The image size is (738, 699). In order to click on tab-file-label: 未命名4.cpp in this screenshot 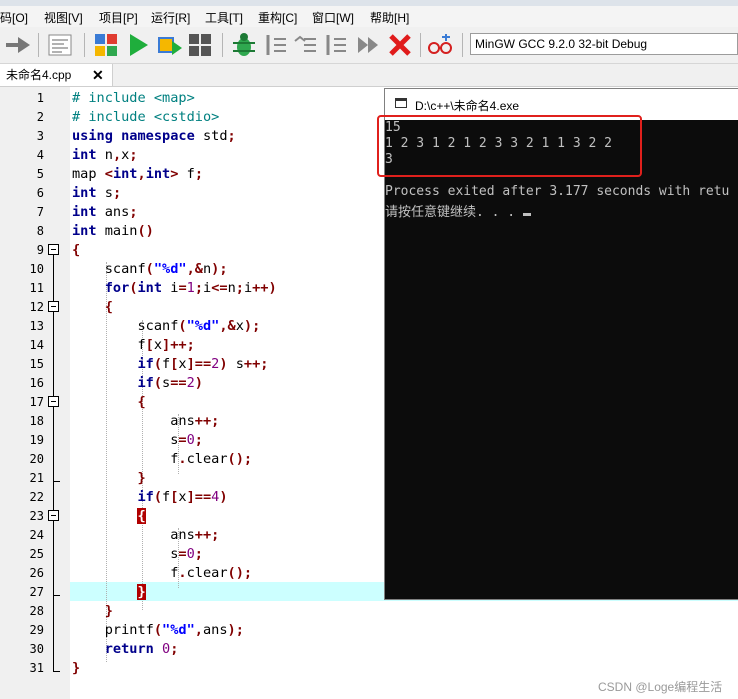, I will do `click(39, 75)`.